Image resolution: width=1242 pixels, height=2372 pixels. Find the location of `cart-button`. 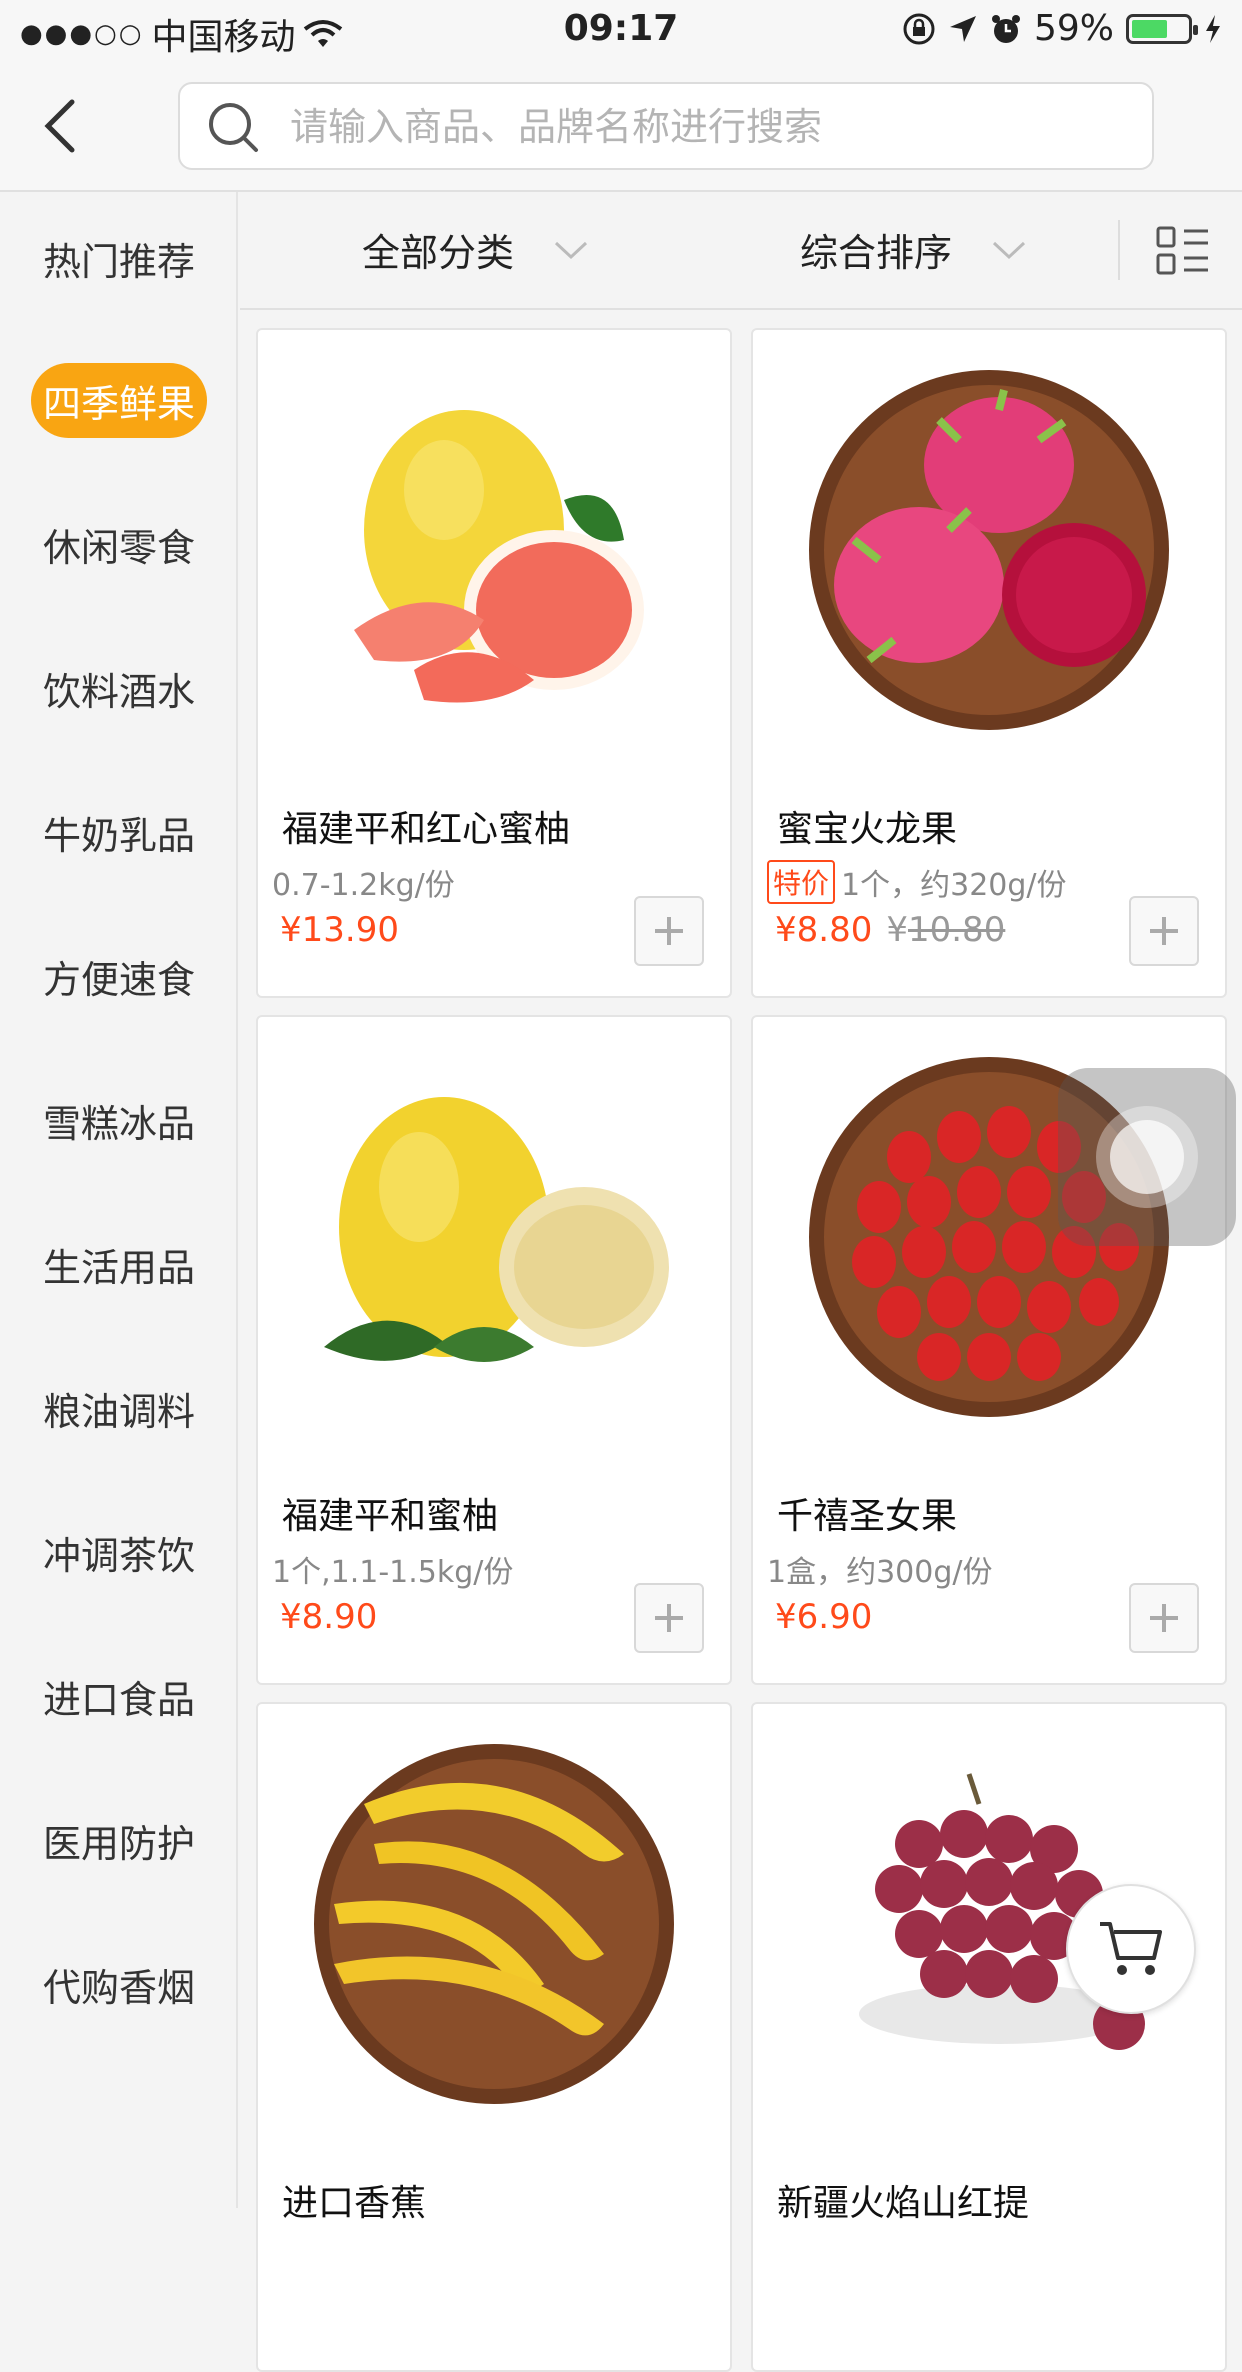

cart-button is located at coordinates (1131, 1949).